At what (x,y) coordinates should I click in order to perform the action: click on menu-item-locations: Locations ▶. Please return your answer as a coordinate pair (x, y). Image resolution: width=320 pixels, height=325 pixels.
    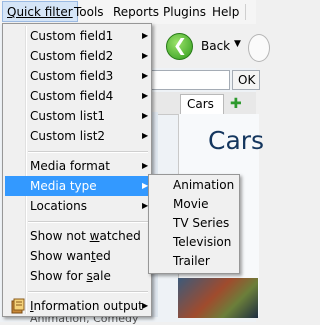
    Looking at the image, I should click on (77, 206).